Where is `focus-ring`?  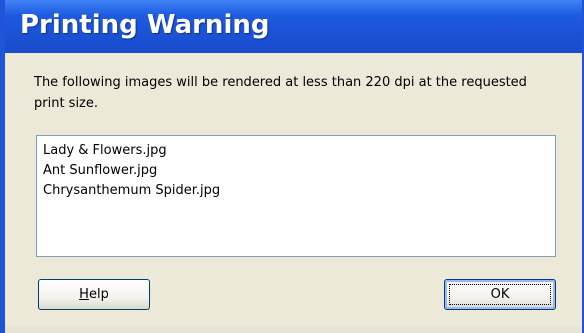
focus-ring is located at coordinates (500, 294).